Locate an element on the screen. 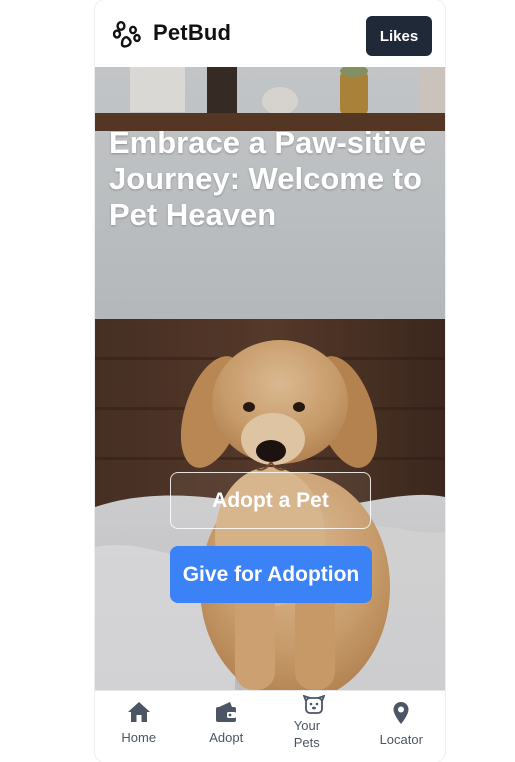 Image resolution: width=515 pixels, height=762 pixels. nav-item-home: Home is located at coordinates (139, 726).